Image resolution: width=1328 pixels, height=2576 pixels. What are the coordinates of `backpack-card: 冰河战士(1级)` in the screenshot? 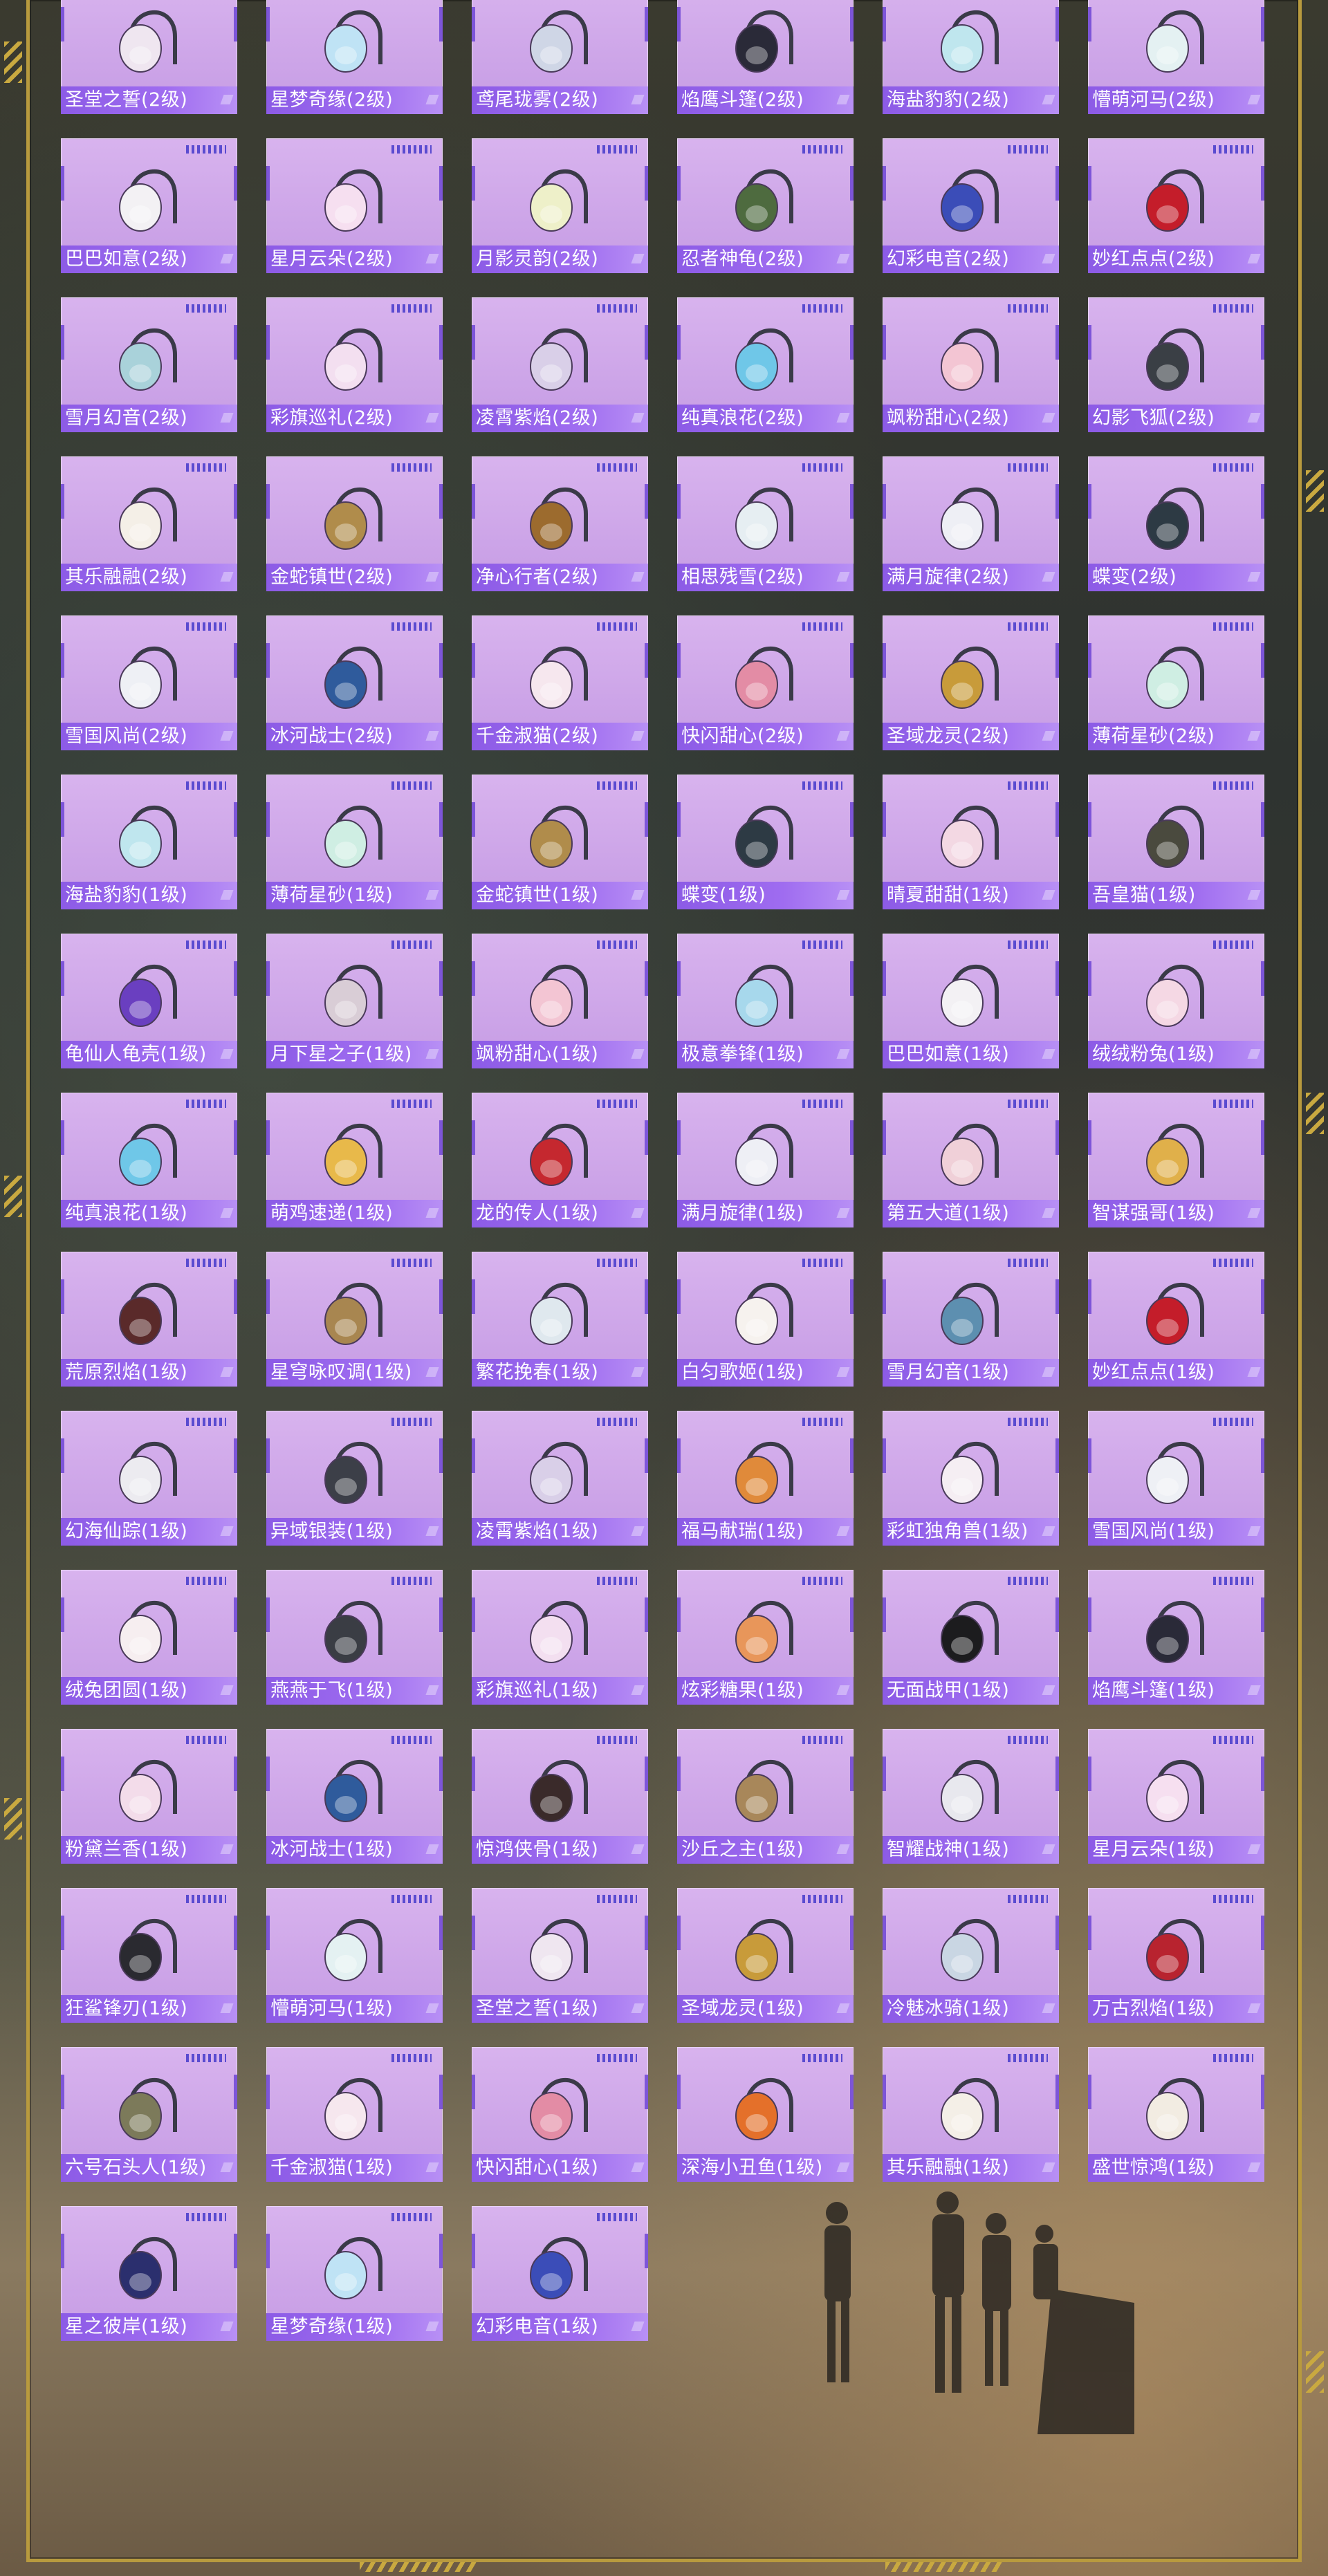 It's located at (354, 1798).